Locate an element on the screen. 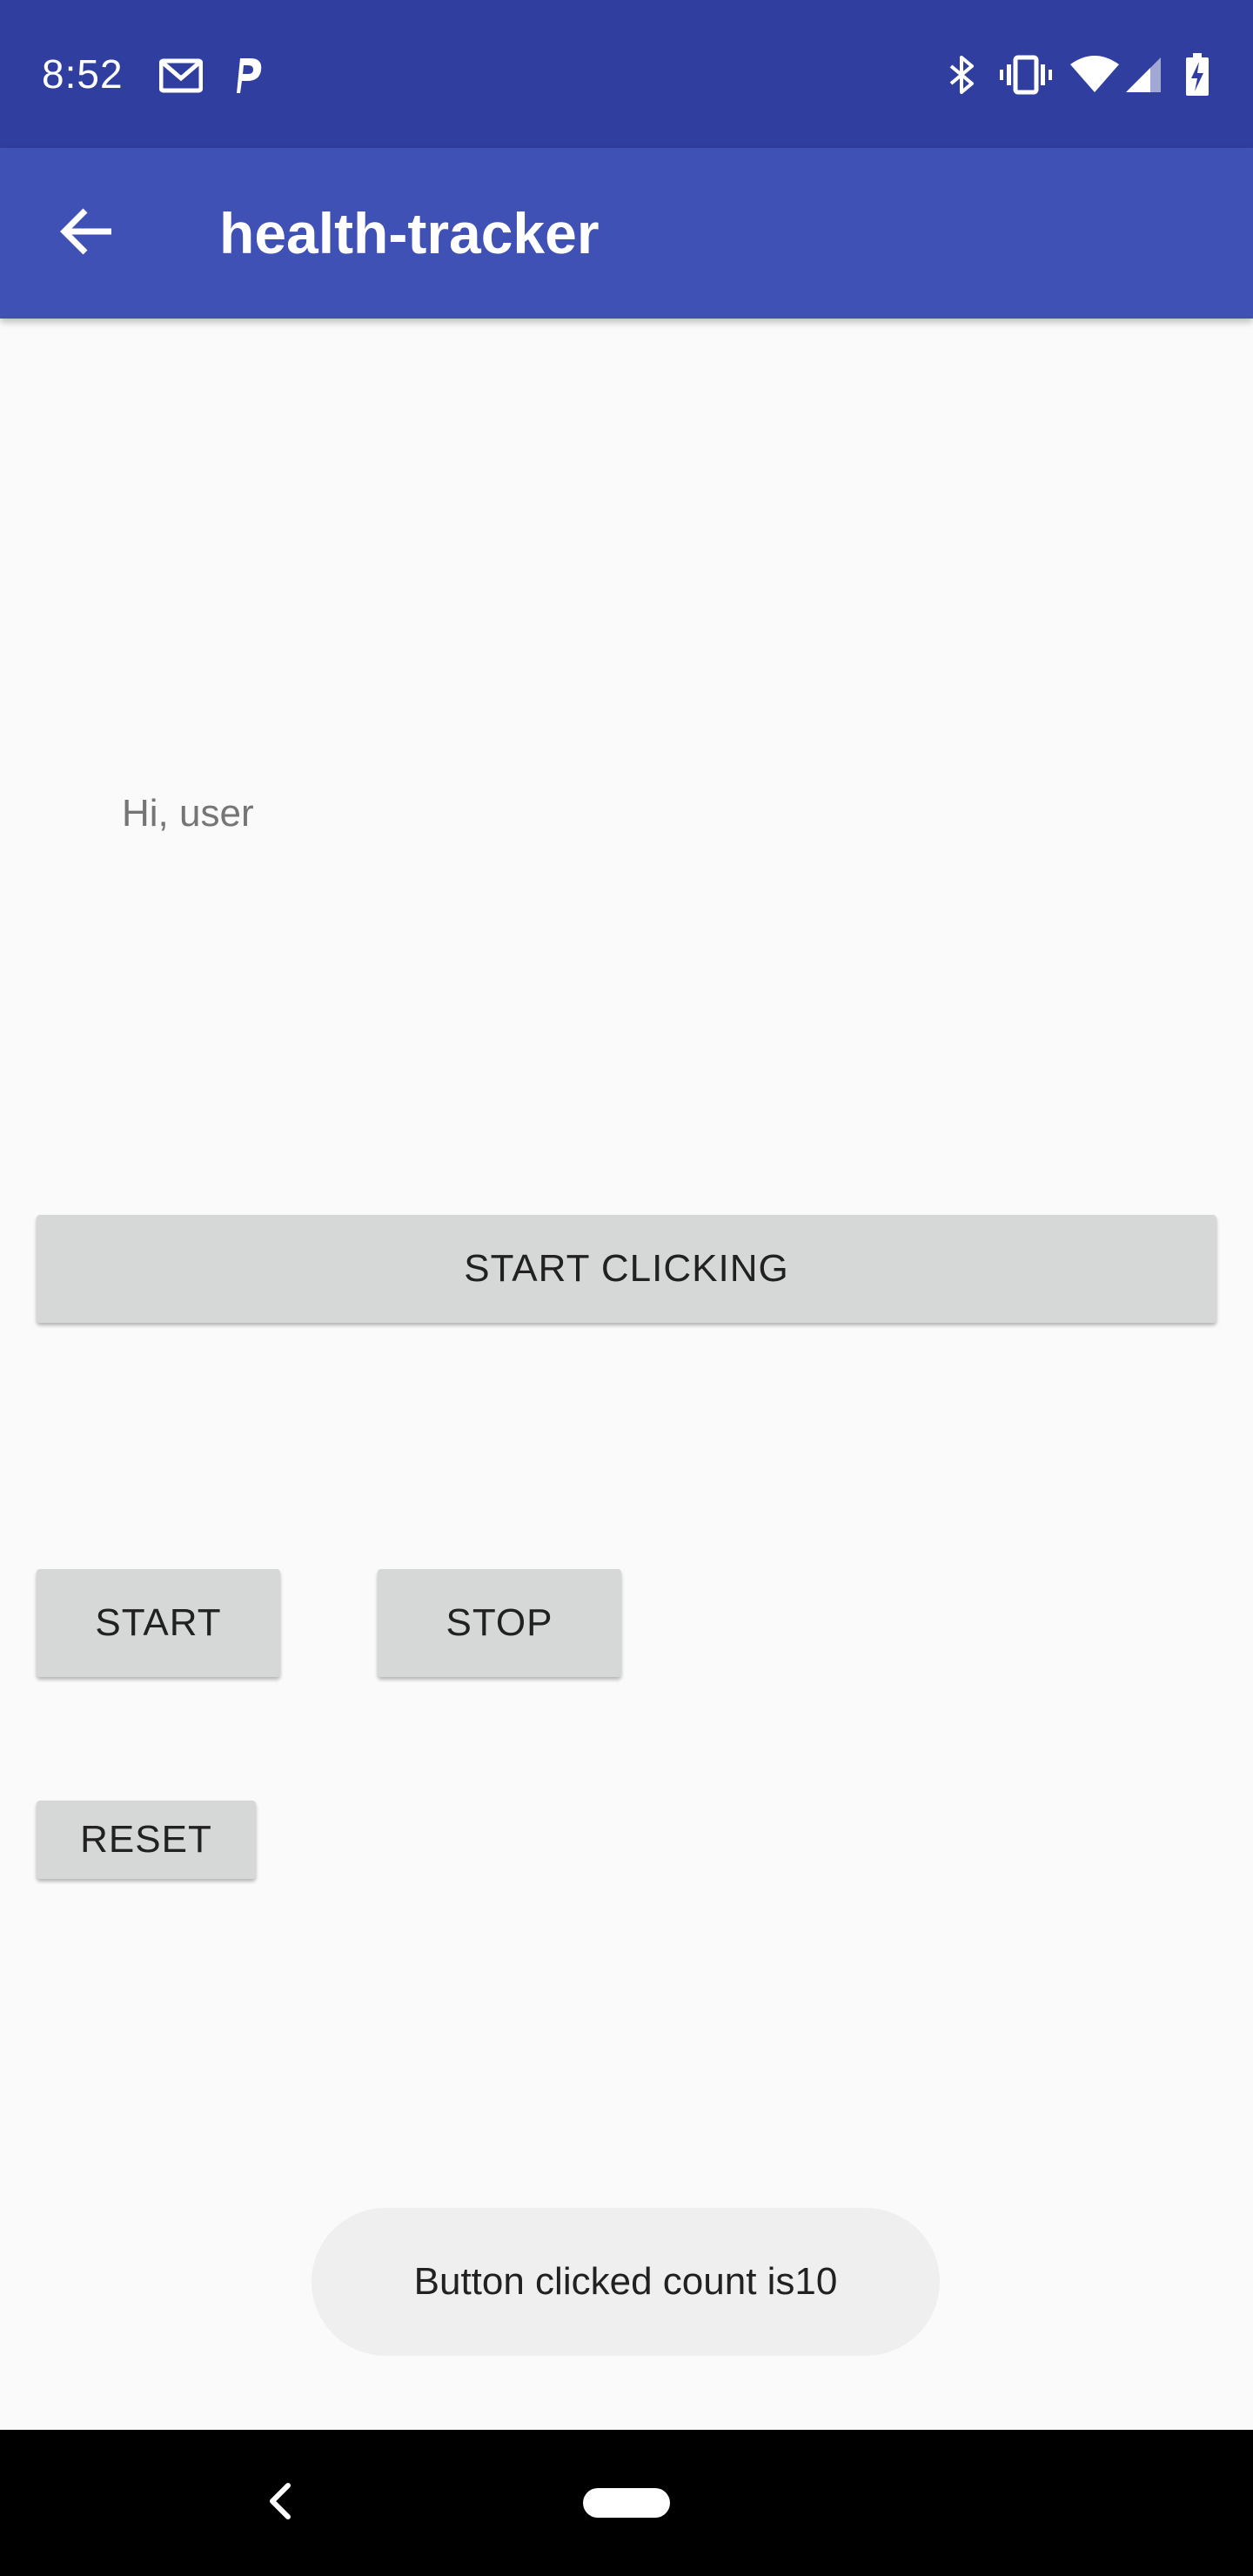 The image size is (1253, 2576). start-clicking-button: START CLICKING is located at coordinates (626, 1269).